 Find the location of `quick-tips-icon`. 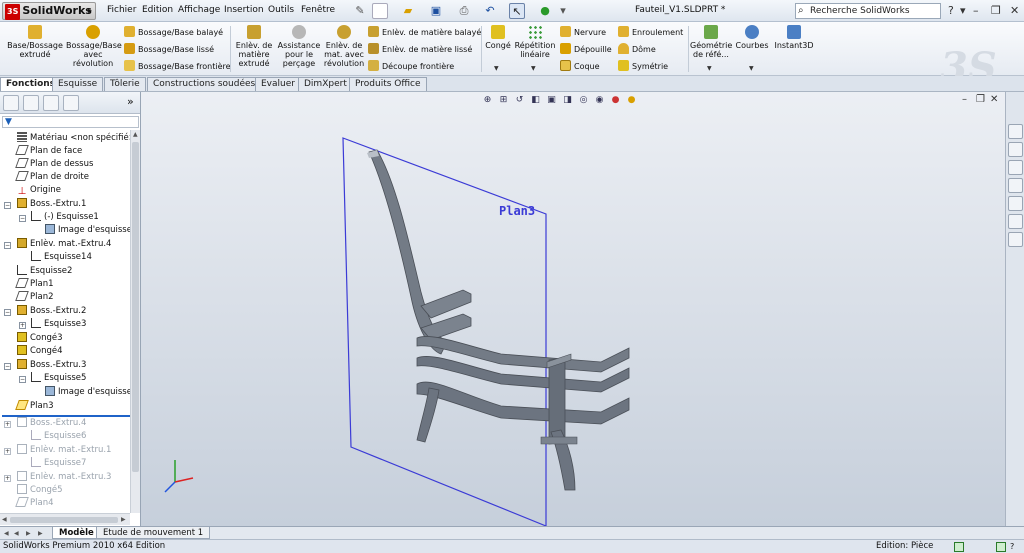

quick-tips-icon is located at coordinates (1001, 547).